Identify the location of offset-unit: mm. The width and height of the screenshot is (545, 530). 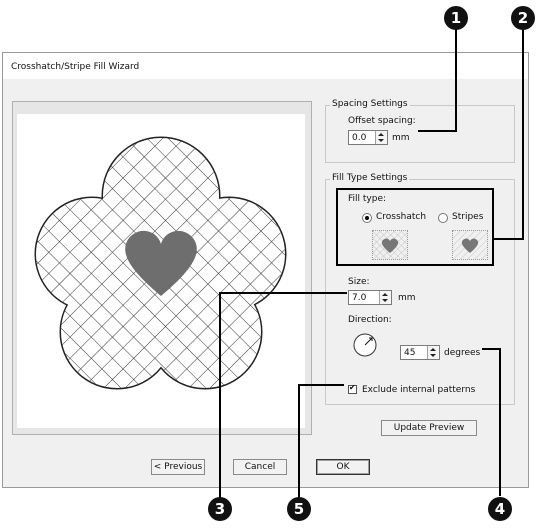
(401, 138).